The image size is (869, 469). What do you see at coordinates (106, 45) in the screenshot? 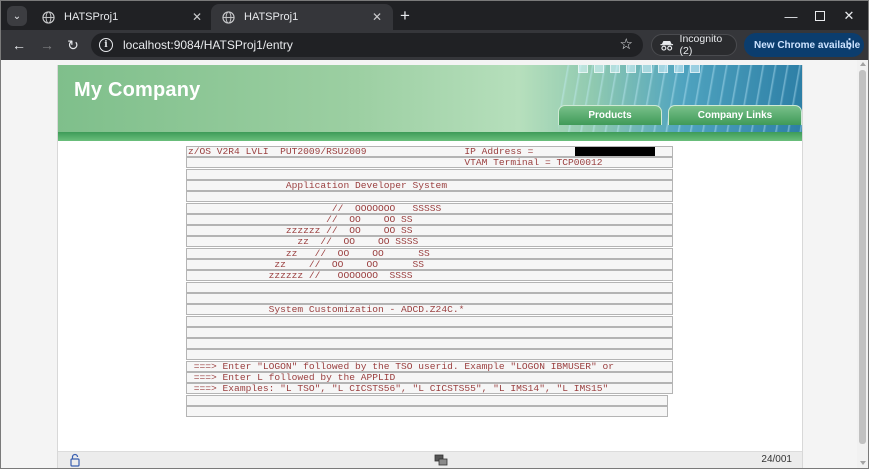
I see `site-info-icon: i` at bounding box center [106, 45].